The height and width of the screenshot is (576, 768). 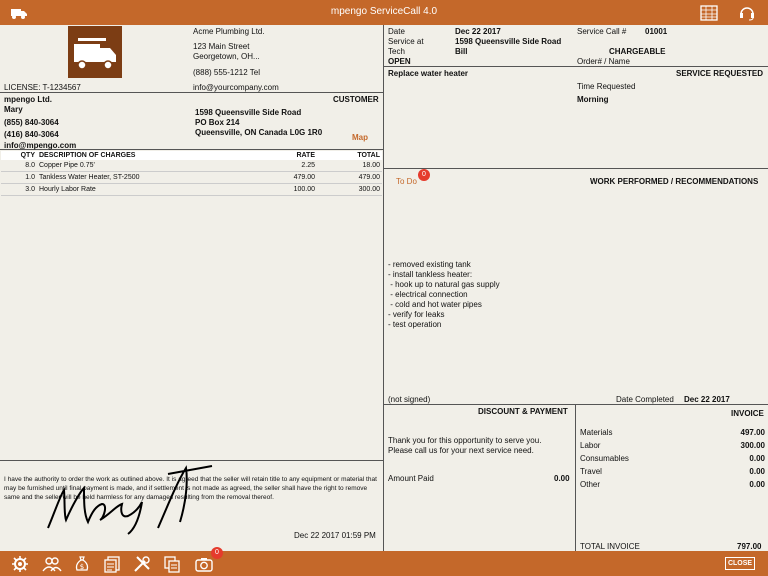 I want to click on tools-icon, so click(x=142, y=563).